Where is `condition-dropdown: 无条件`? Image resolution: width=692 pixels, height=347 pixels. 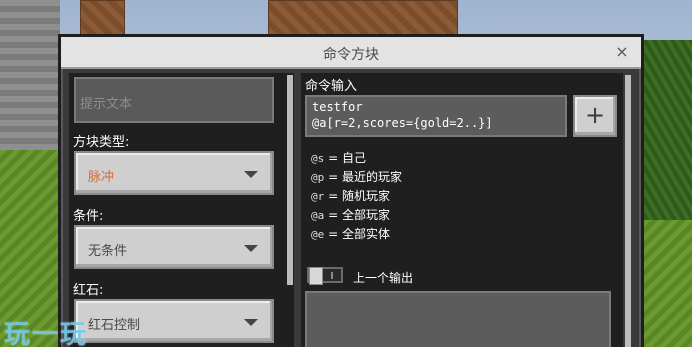 condition-dropdown: 无条件 is located at coordinates (174, 247).